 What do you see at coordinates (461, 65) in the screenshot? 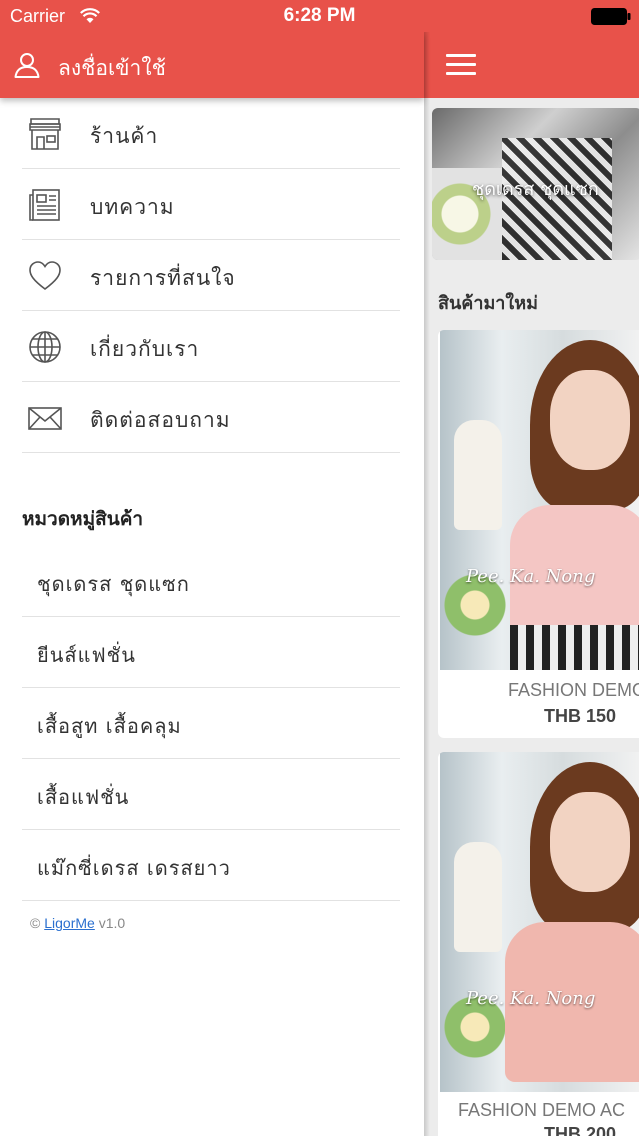
I see `hamburger-icon` at bounding box center [461, 65].